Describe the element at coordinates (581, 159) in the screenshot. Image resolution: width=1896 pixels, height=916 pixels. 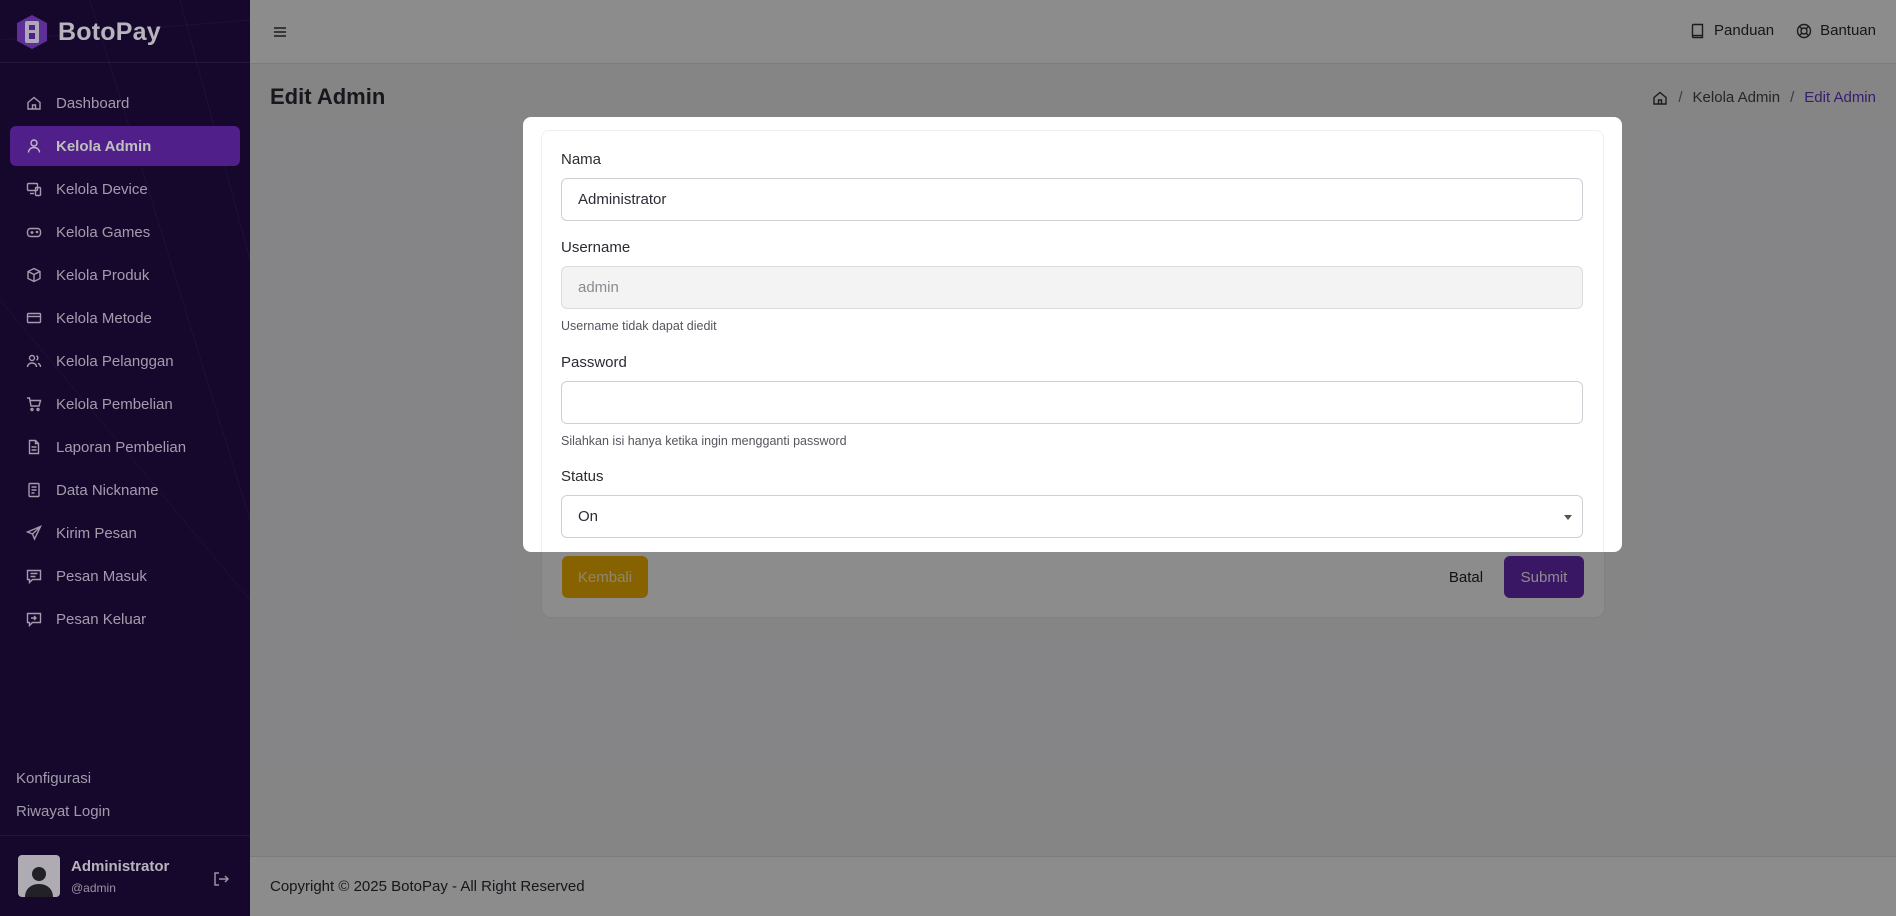
I see `nama-label: Nama` at that location.